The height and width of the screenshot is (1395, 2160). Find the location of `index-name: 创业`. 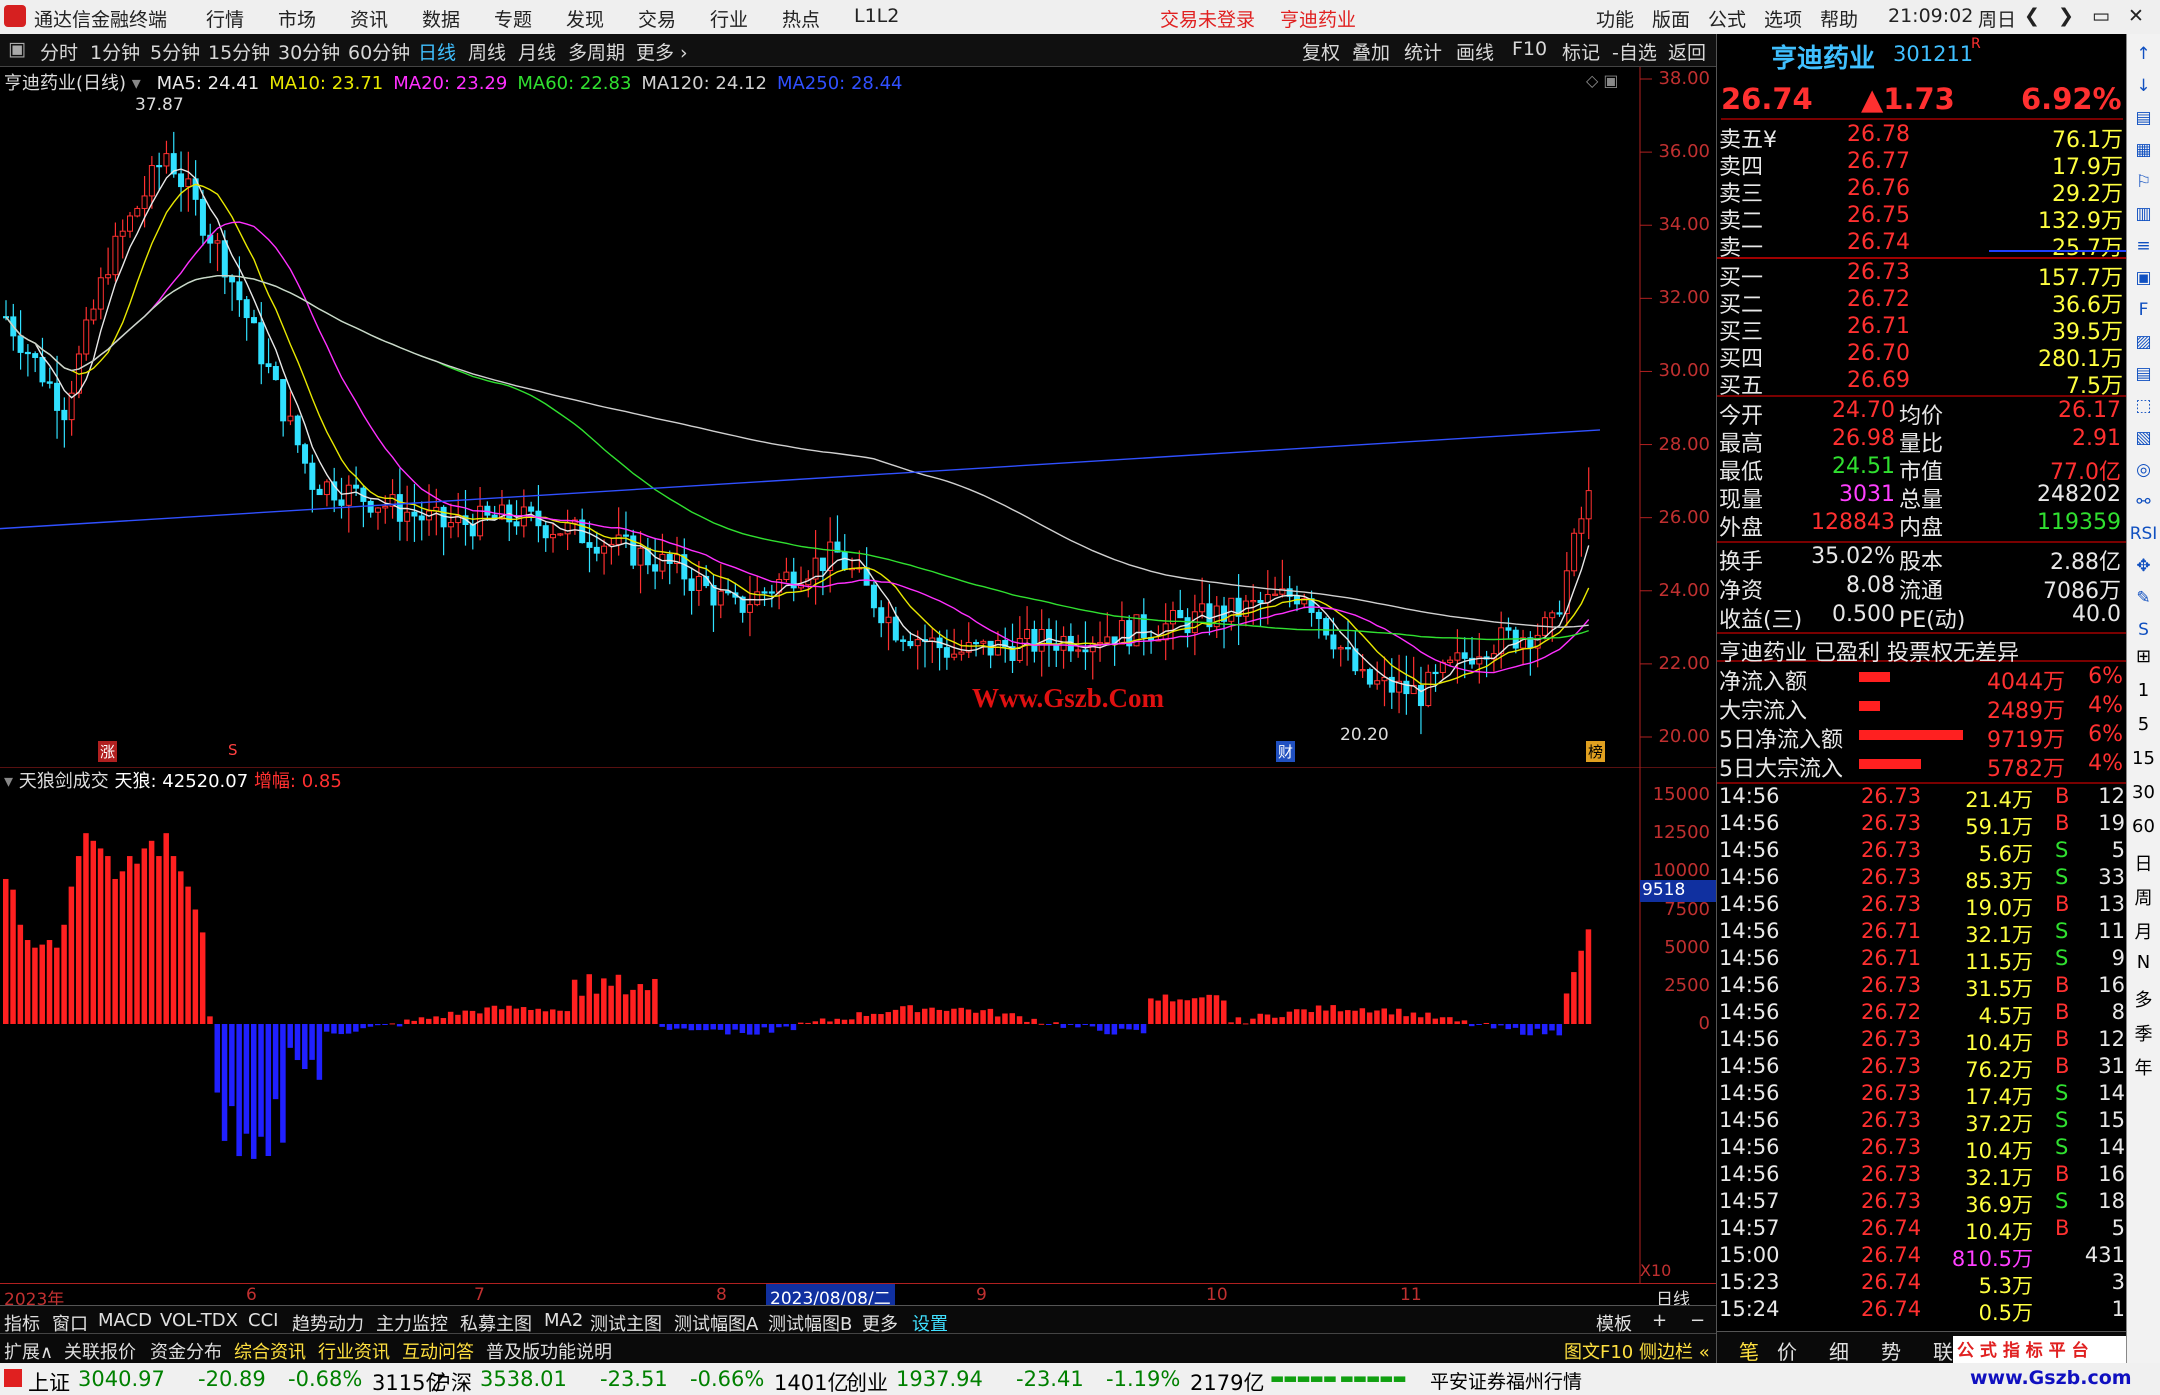

index-name: 创业 is located at coordinates (867, 1381).